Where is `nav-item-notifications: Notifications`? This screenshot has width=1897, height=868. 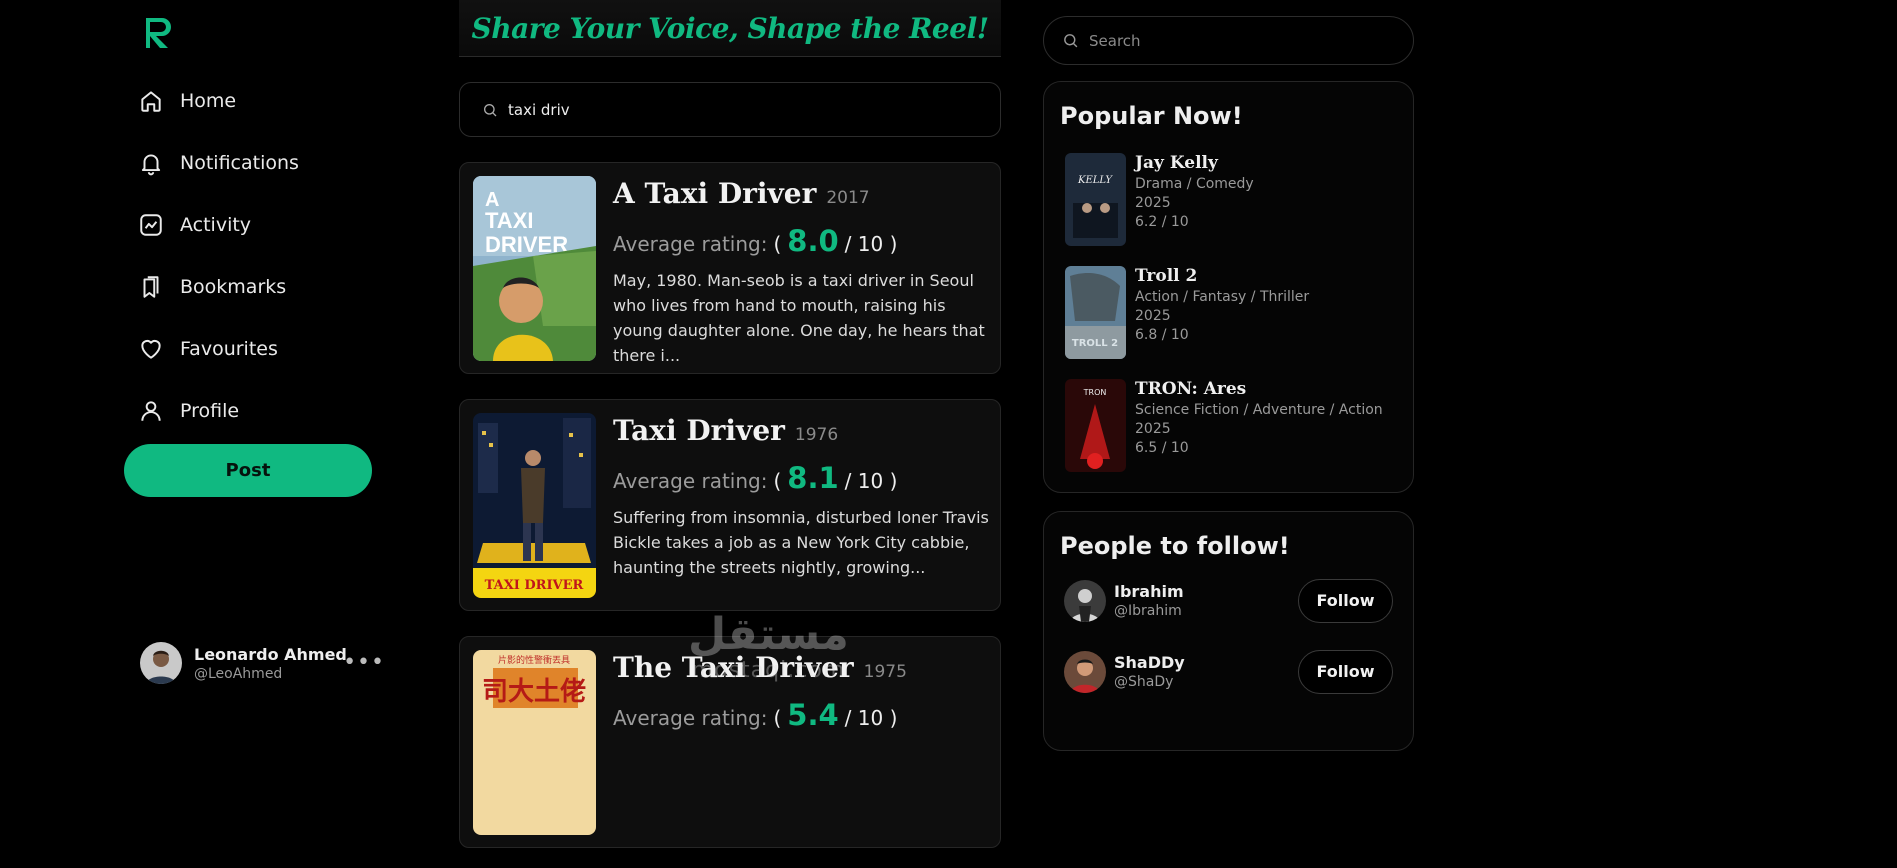 nav-item-notifications: Notifications is located at coordinates (218, 163).